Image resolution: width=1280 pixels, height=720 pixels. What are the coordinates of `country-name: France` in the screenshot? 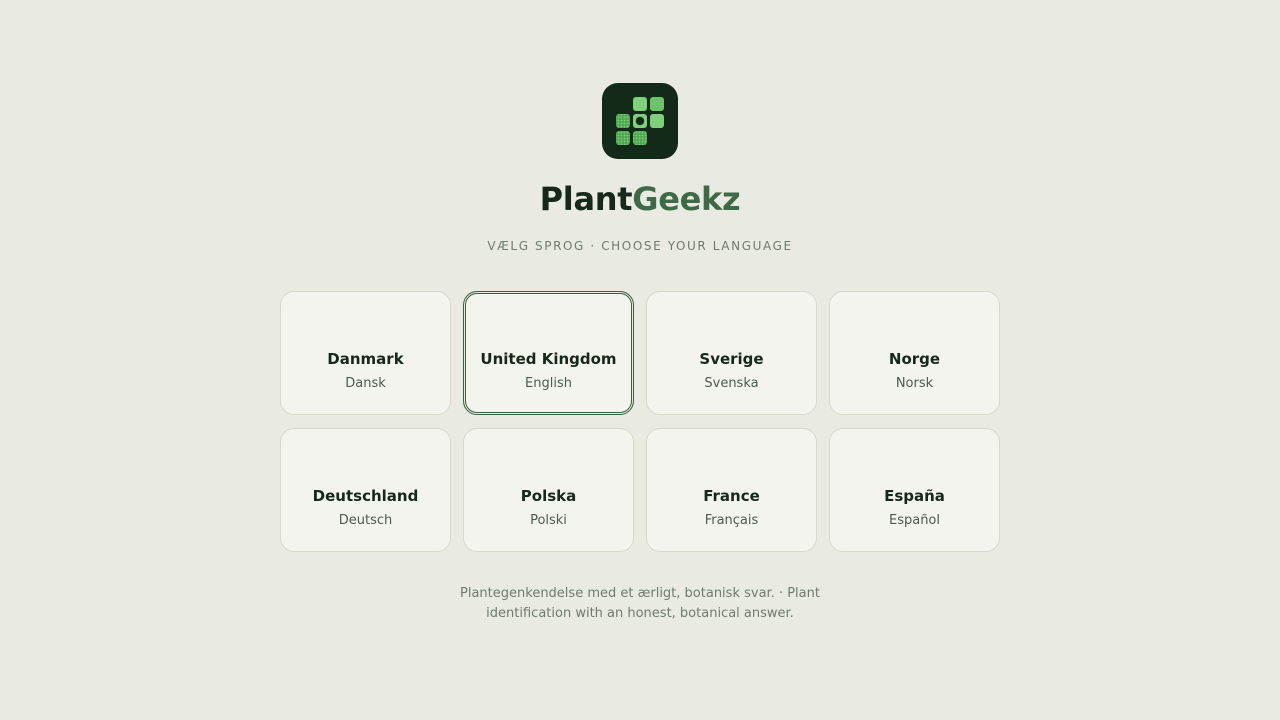 It's located at (731, 496).